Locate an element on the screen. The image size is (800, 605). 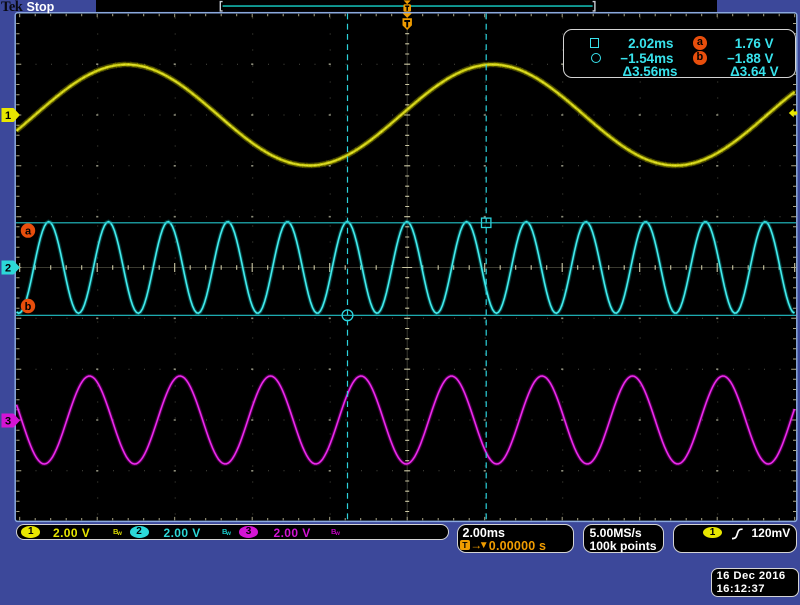
svg-text: 1 is located at coordinates (8, 116).